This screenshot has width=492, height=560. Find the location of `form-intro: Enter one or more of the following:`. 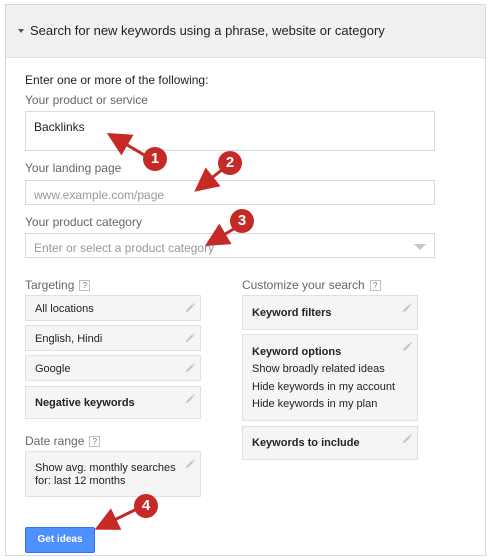

form-intro: Enter one or more of the following: is located at coordinates (117, 80).